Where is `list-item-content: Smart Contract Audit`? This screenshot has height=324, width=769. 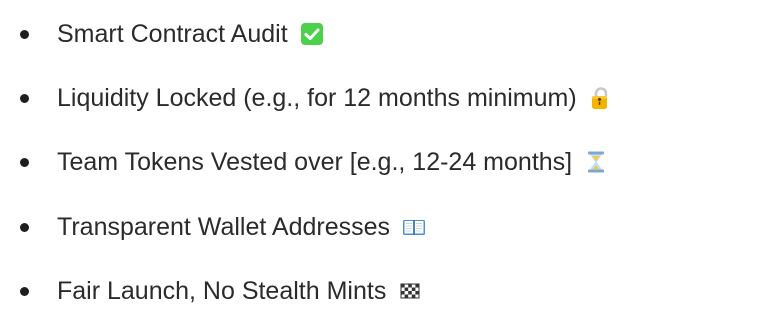 list-item-content: Smart Contract Audit is located at coordinates (190, 34).